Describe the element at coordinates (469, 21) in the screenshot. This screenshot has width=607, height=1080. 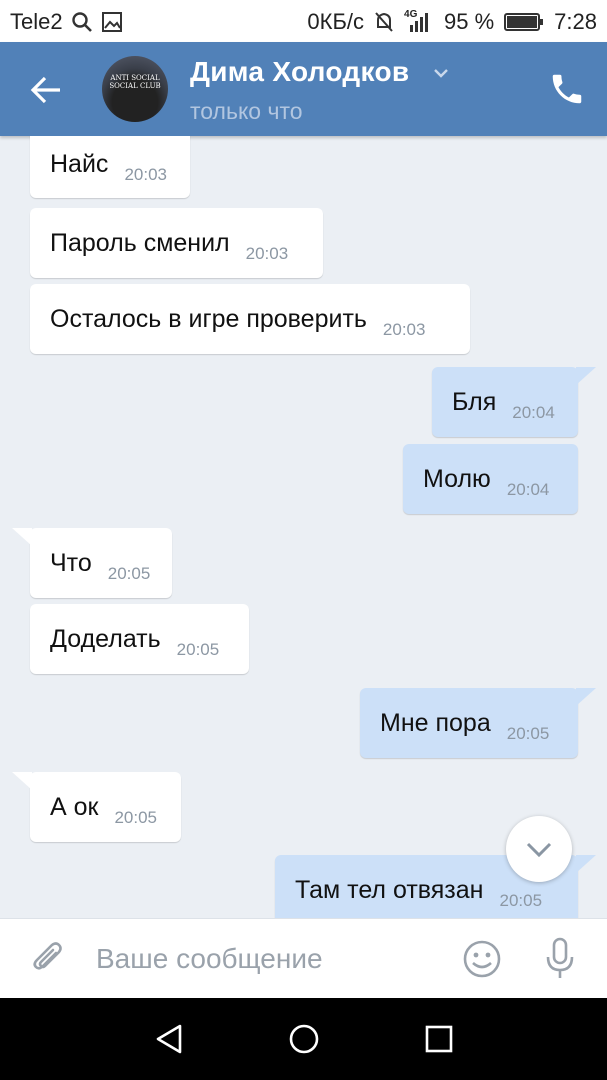
I see `battery-percent: 95 %` at that location.